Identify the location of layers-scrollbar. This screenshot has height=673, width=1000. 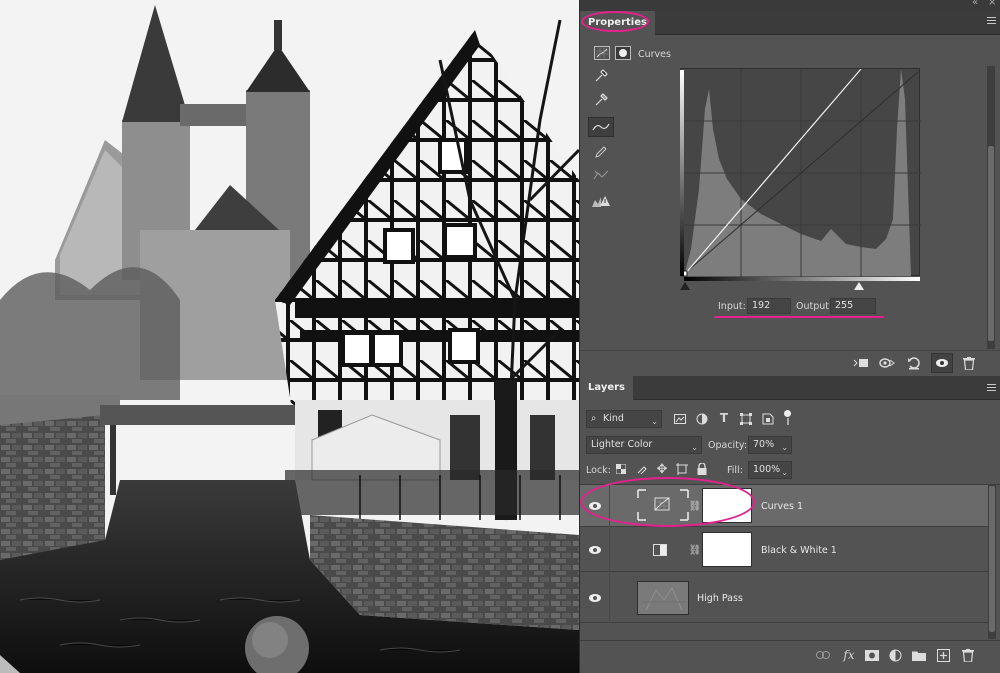
(992, 561).